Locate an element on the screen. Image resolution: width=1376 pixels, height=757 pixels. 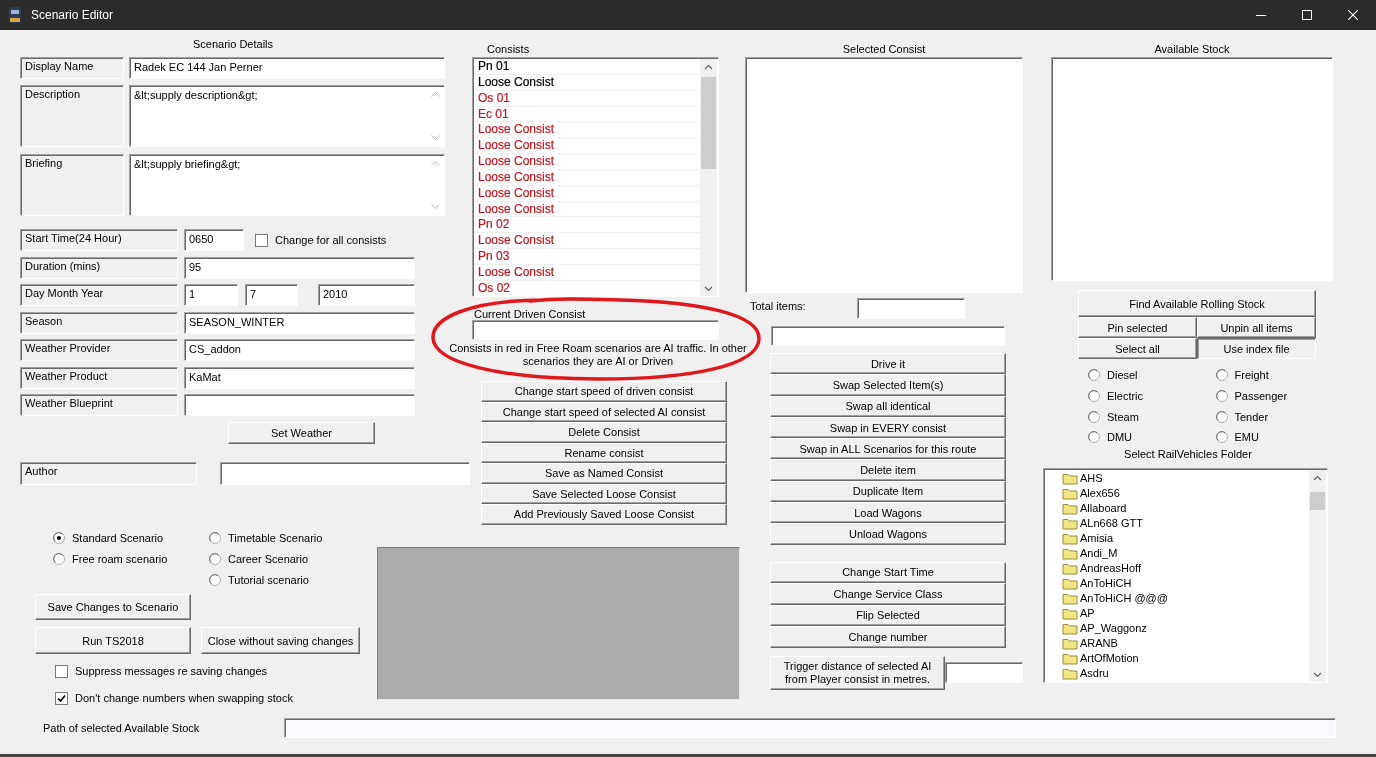
field-label: Day Month Year is located at coordinates (99, 295).